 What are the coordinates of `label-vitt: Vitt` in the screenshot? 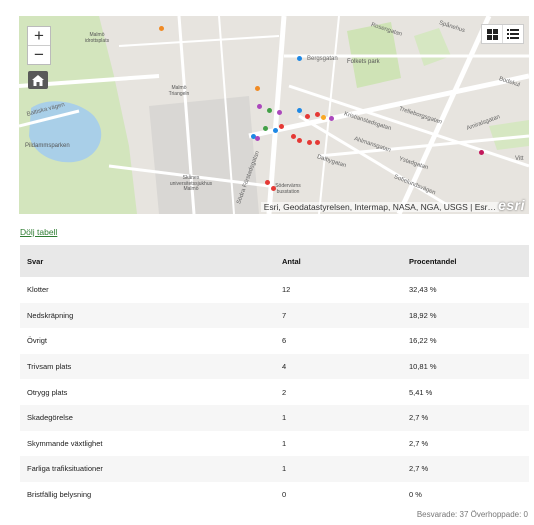 It's located at (519, 159).